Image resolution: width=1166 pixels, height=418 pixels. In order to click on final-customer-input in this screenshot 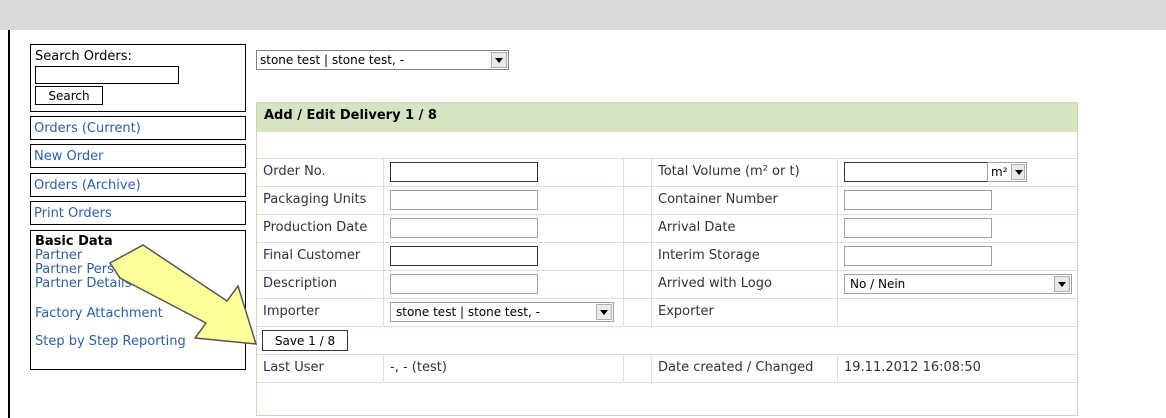, I will do `click(464, 256)`.